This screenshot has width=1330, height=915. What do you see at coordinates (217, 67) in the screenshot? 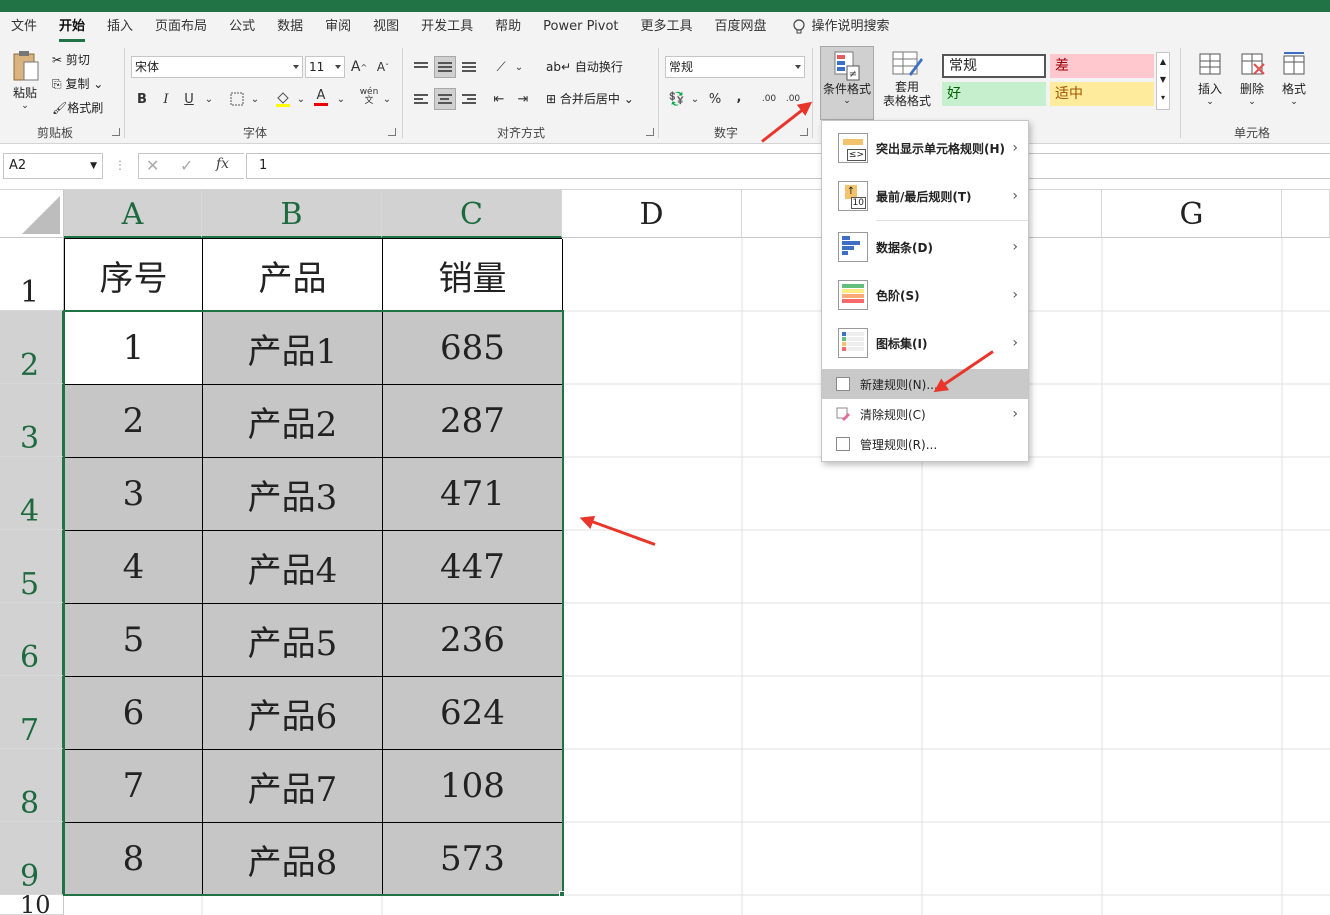
I see `font-name-combo: 宋体` at bounding box center [217, 67].